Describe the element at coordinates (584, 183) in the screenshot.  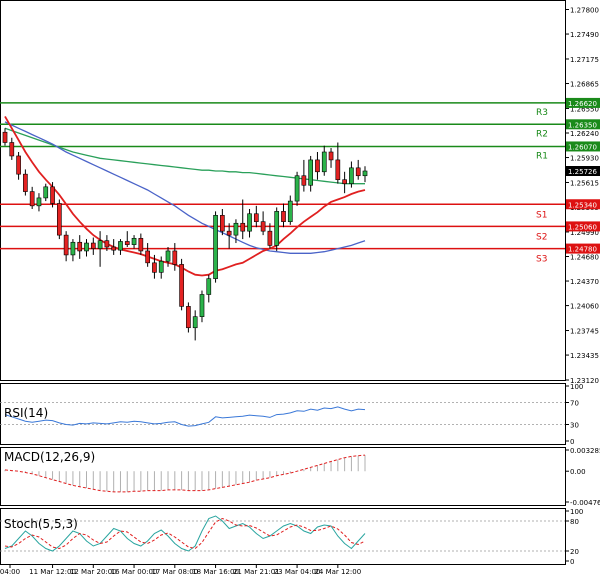
I see `price-tick-label: 1.25615` at that location.